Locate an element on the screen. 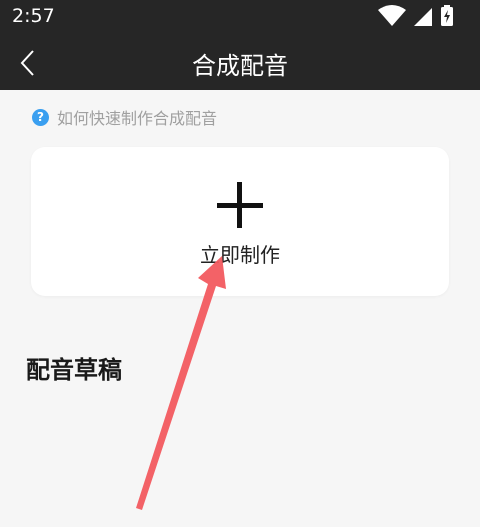 The width and height of the screenshot is (480, 527). chevron-left-icon is located at coordinates (27, 63).